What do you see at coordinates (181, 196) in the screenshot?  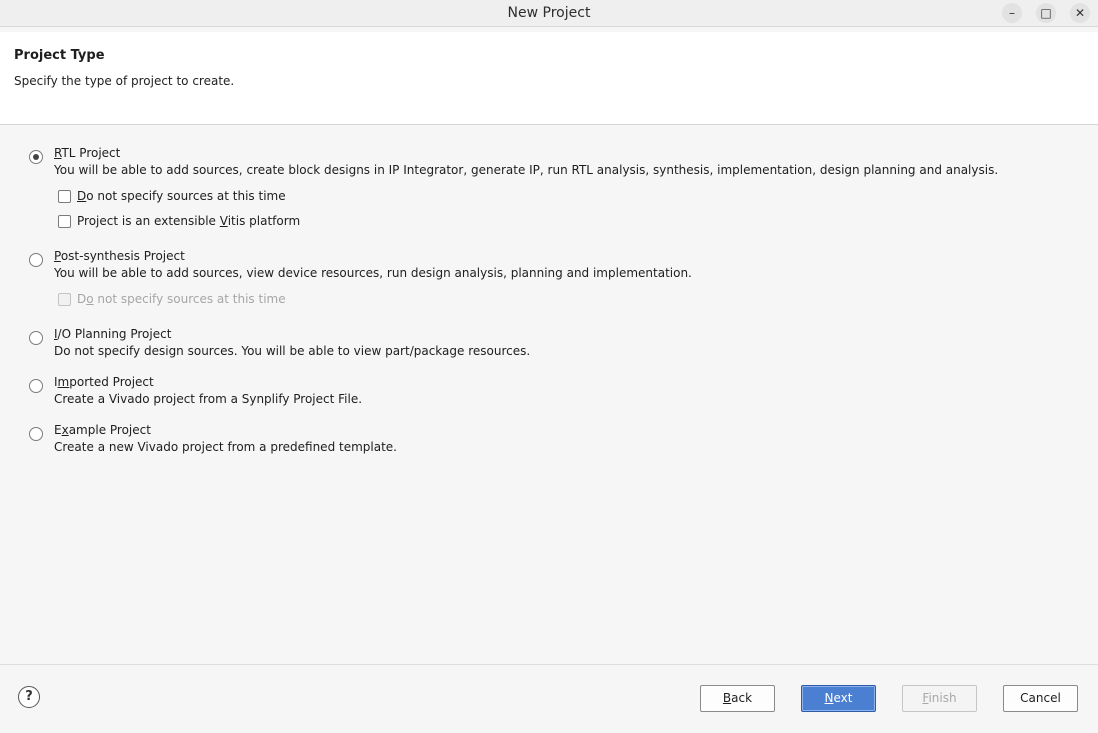 I see `rtl-no-sources-label: Do not specify sources at this time` at bounding box center [181, 196].